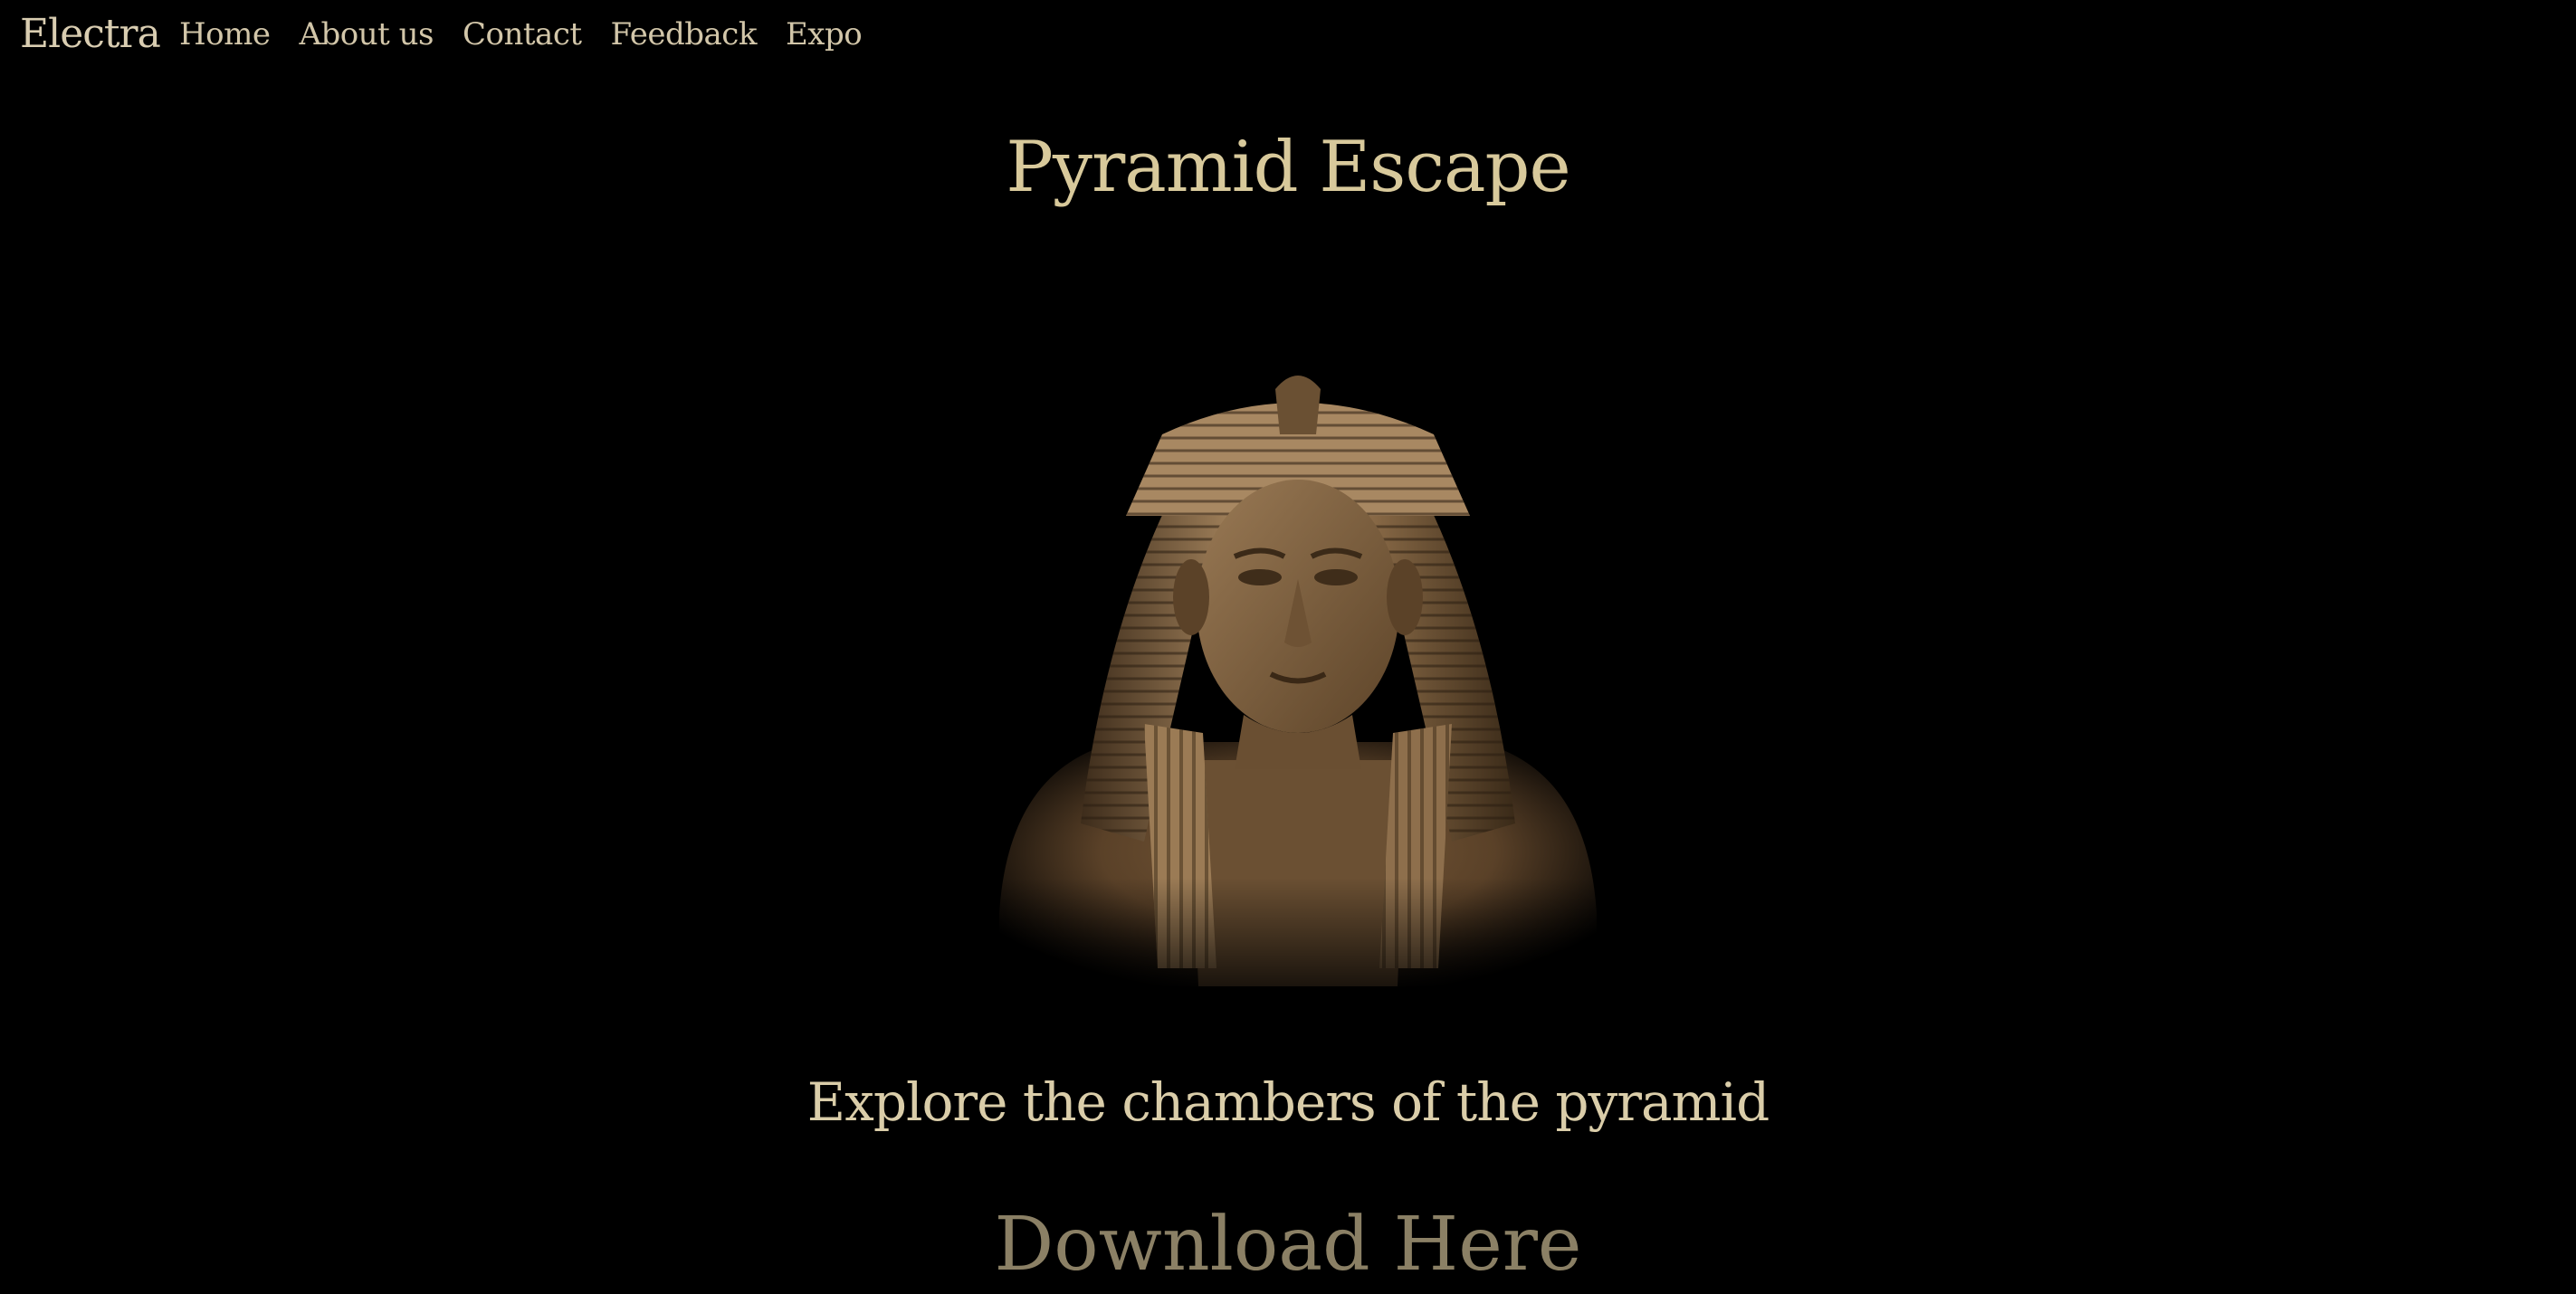 This screenshot has width=2576, height=1294. I want to click on nav-links: Home About us Contact Feedback Expo, so click(521, 34).